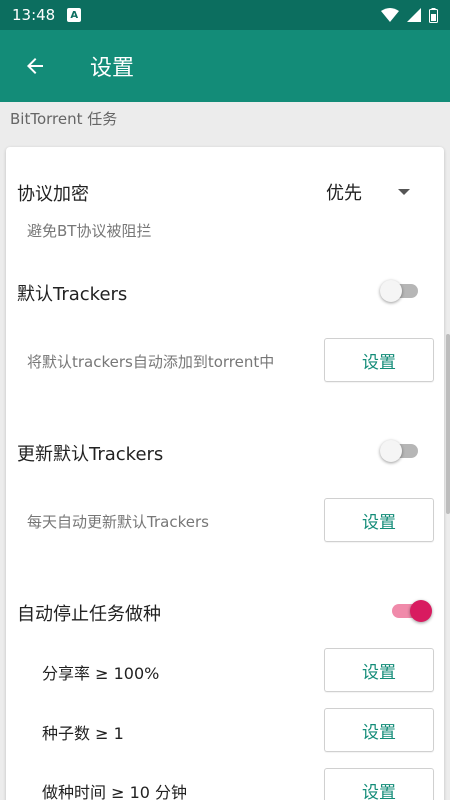  I want to click on wifi-icon, so click(390, 15).